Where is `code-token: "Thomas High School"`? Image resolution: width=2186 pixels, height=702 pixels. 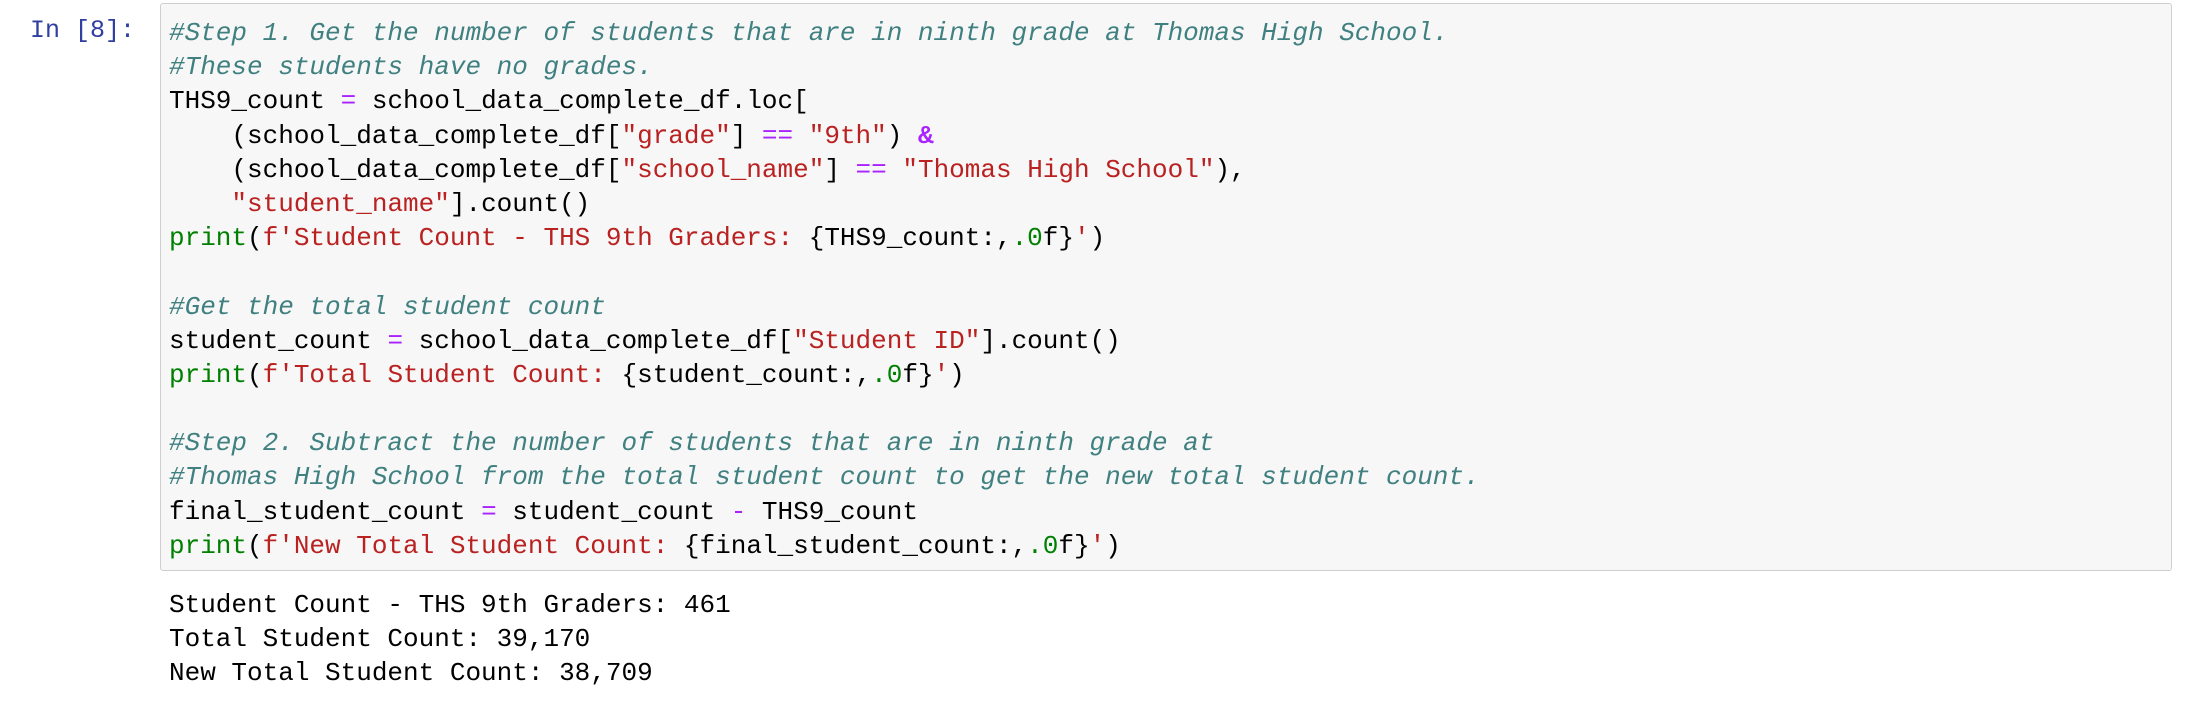 code-token: "Thomas High School" is located at coordinates (1058, 169).